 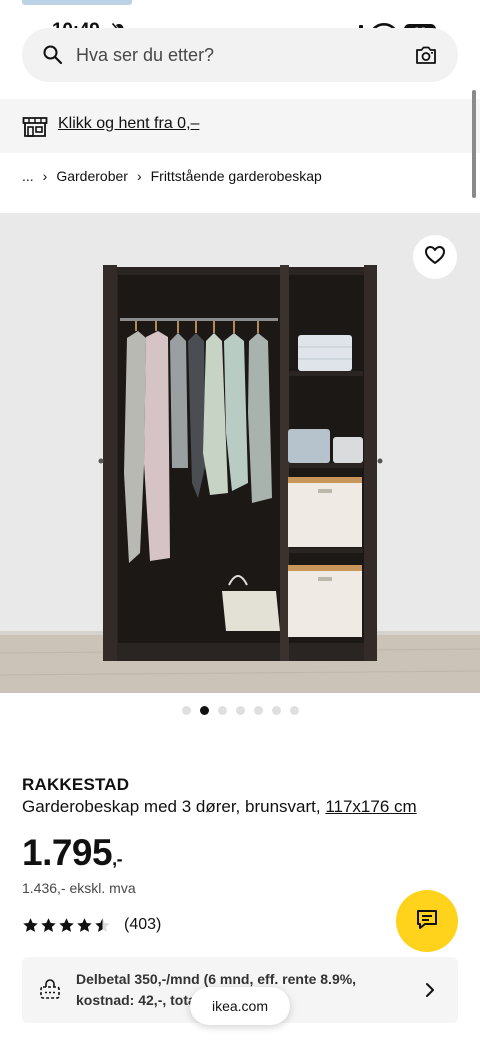 I want to click on product-description-text: Garderobeskap med 3 dører, brunsvart,, so click(x=174, y=806).